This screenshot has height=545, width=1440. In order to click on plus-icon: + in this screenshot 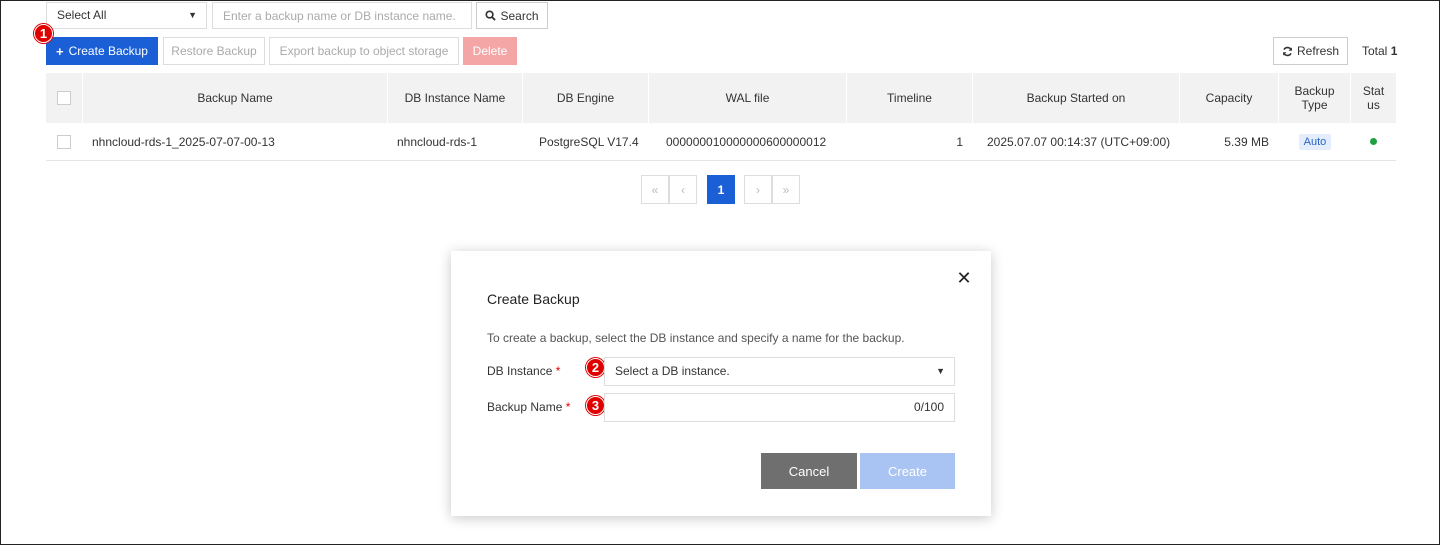, I will do `click(60, 51)`.